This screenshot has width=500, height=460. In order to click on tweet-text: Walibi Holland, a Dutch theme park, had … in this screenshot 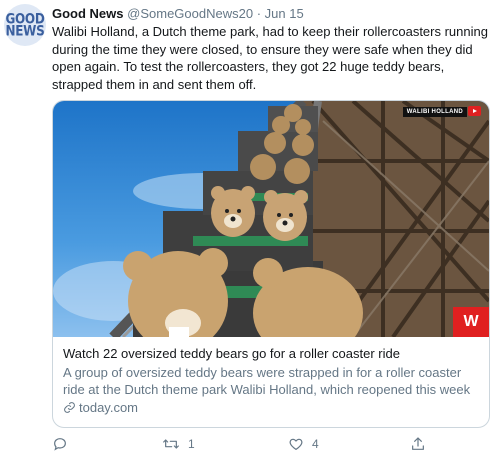, I will do `click(270, 58)`.